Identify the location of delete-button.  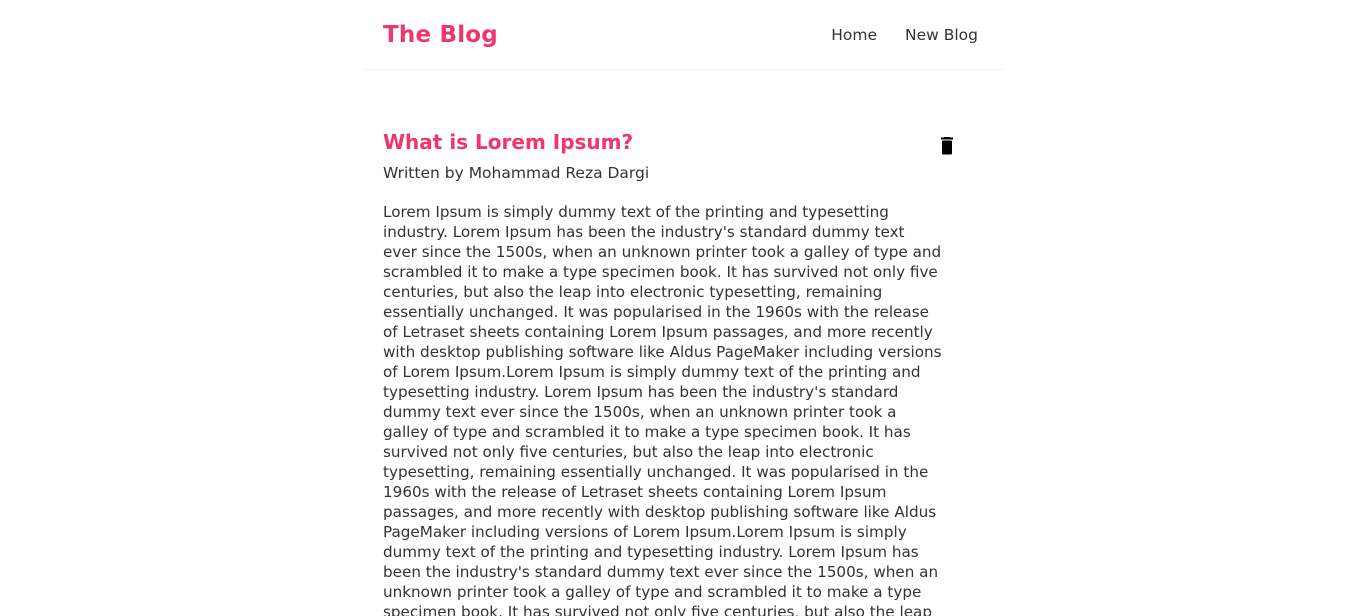
(947, 146).